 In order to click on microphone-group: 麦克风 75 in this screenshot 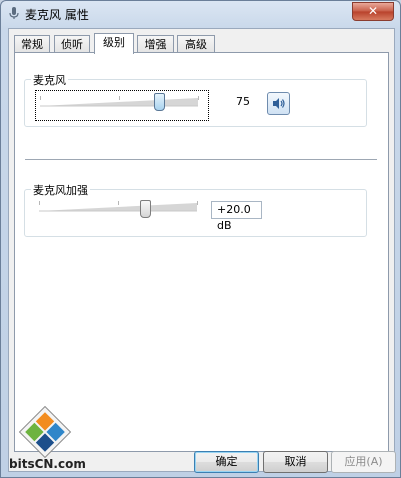, I will do `click(195, 99)`.